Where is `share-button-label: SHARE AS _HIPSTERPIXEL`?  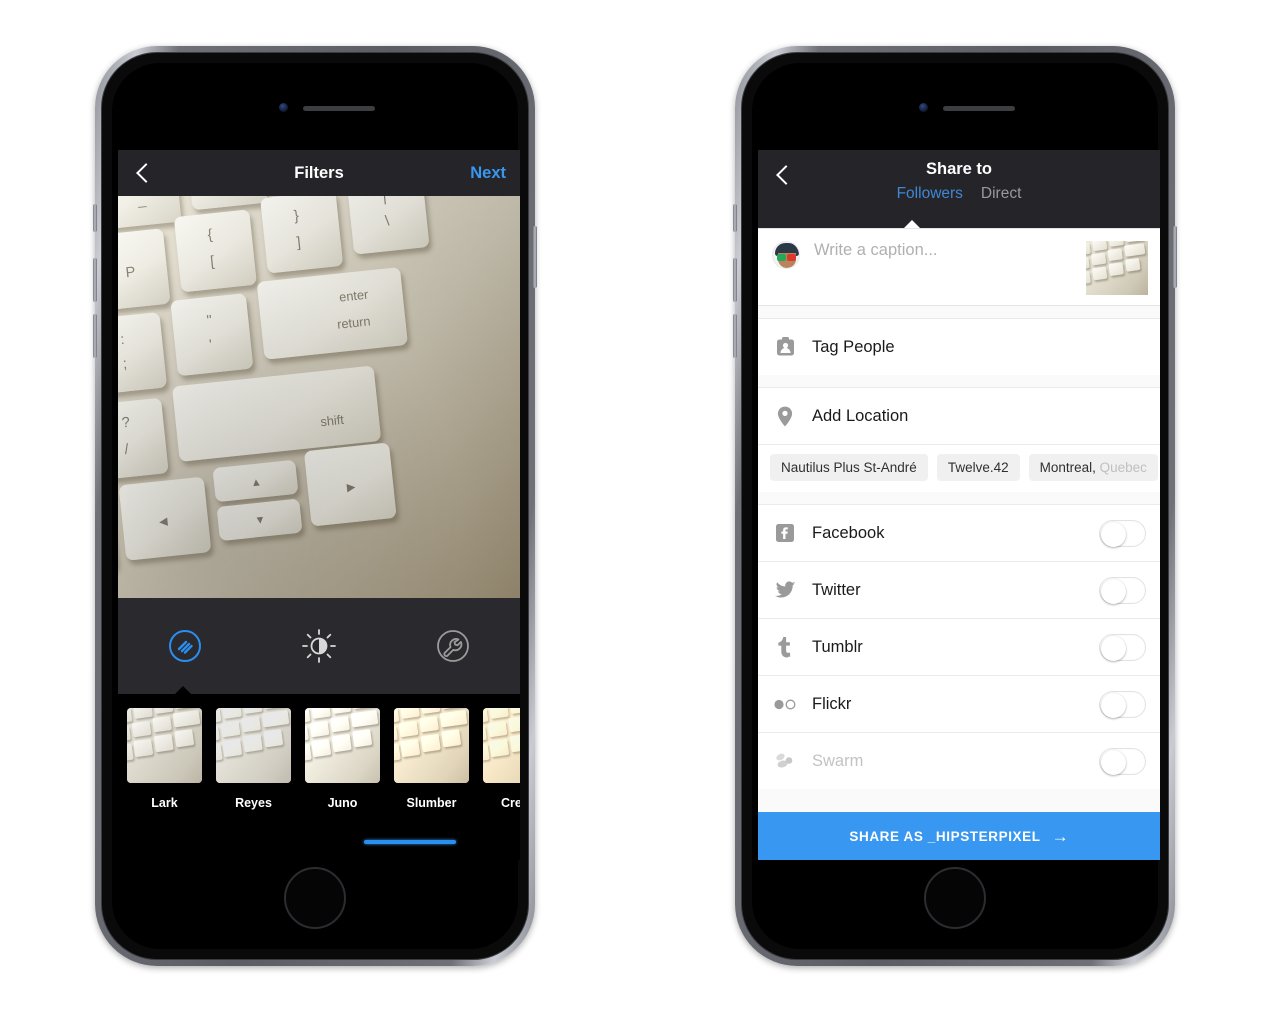
share-button-label: SHARE AS _HIPSTERPIXEL is located at coordinates (945, 836).